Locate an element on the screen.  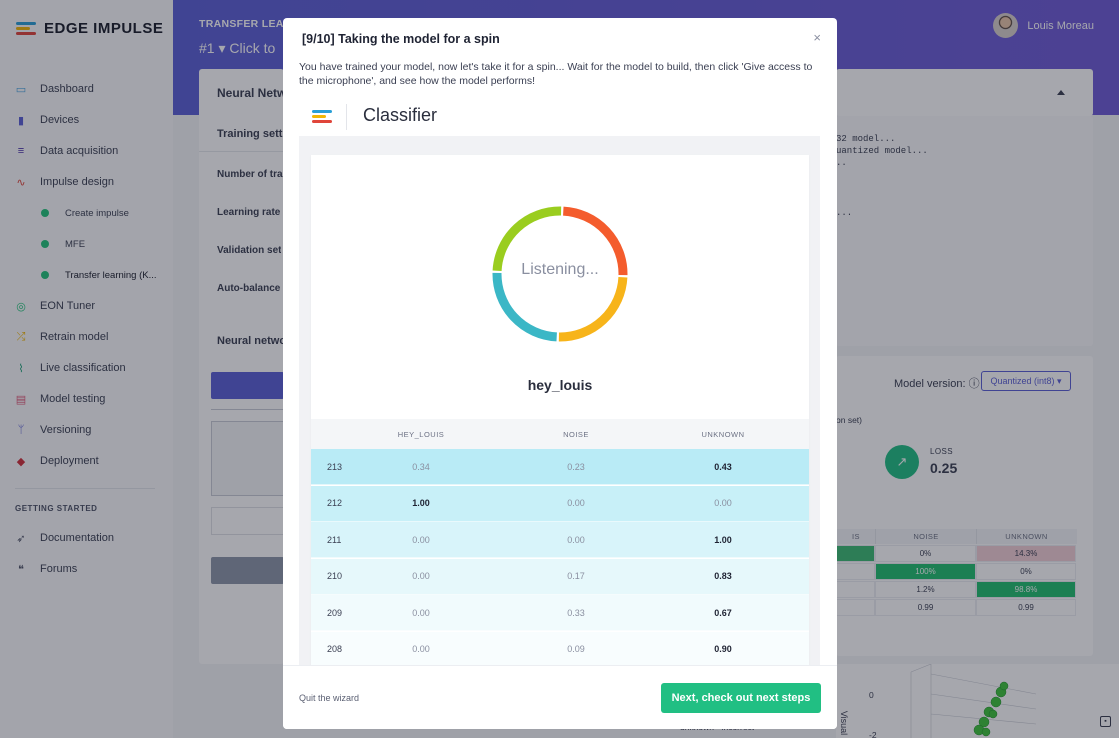
score-cell: 0.67 is located at coordinates (723, 612).